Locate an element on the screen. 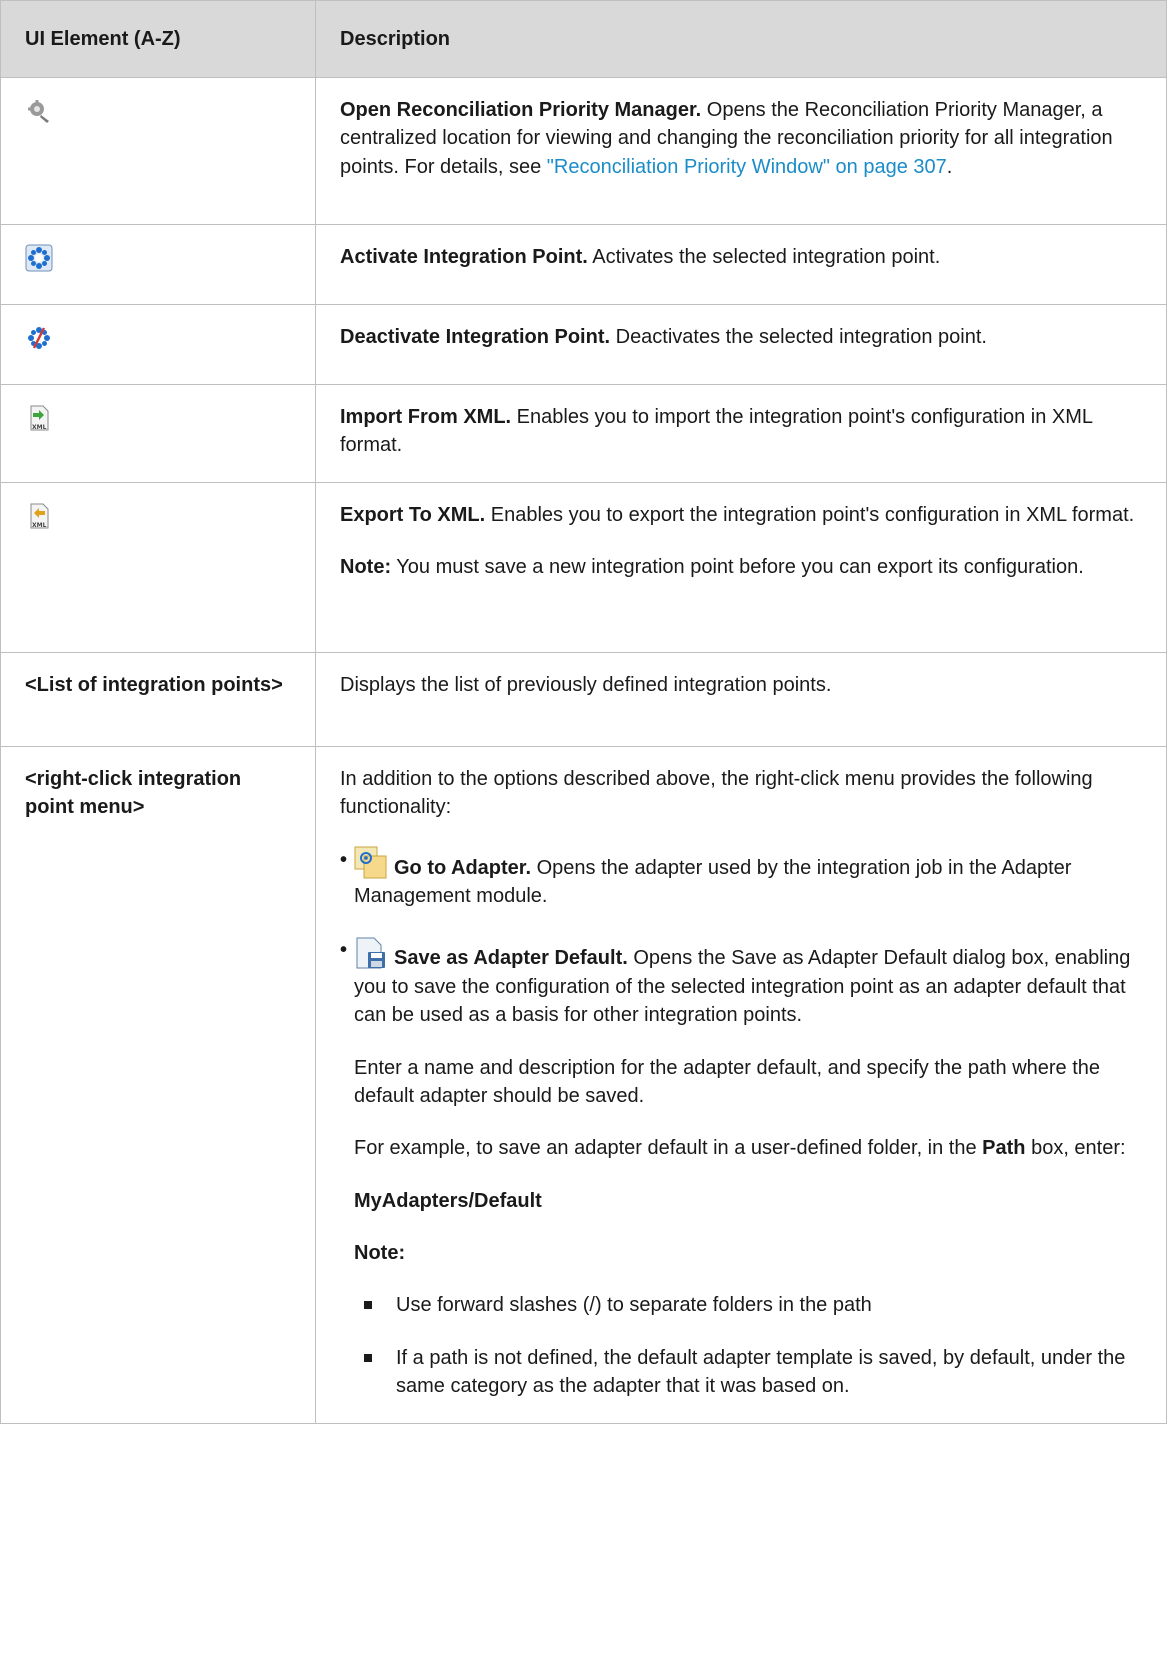  row-title: Deactivate Integration Point. is located at coordinates (475, 337).